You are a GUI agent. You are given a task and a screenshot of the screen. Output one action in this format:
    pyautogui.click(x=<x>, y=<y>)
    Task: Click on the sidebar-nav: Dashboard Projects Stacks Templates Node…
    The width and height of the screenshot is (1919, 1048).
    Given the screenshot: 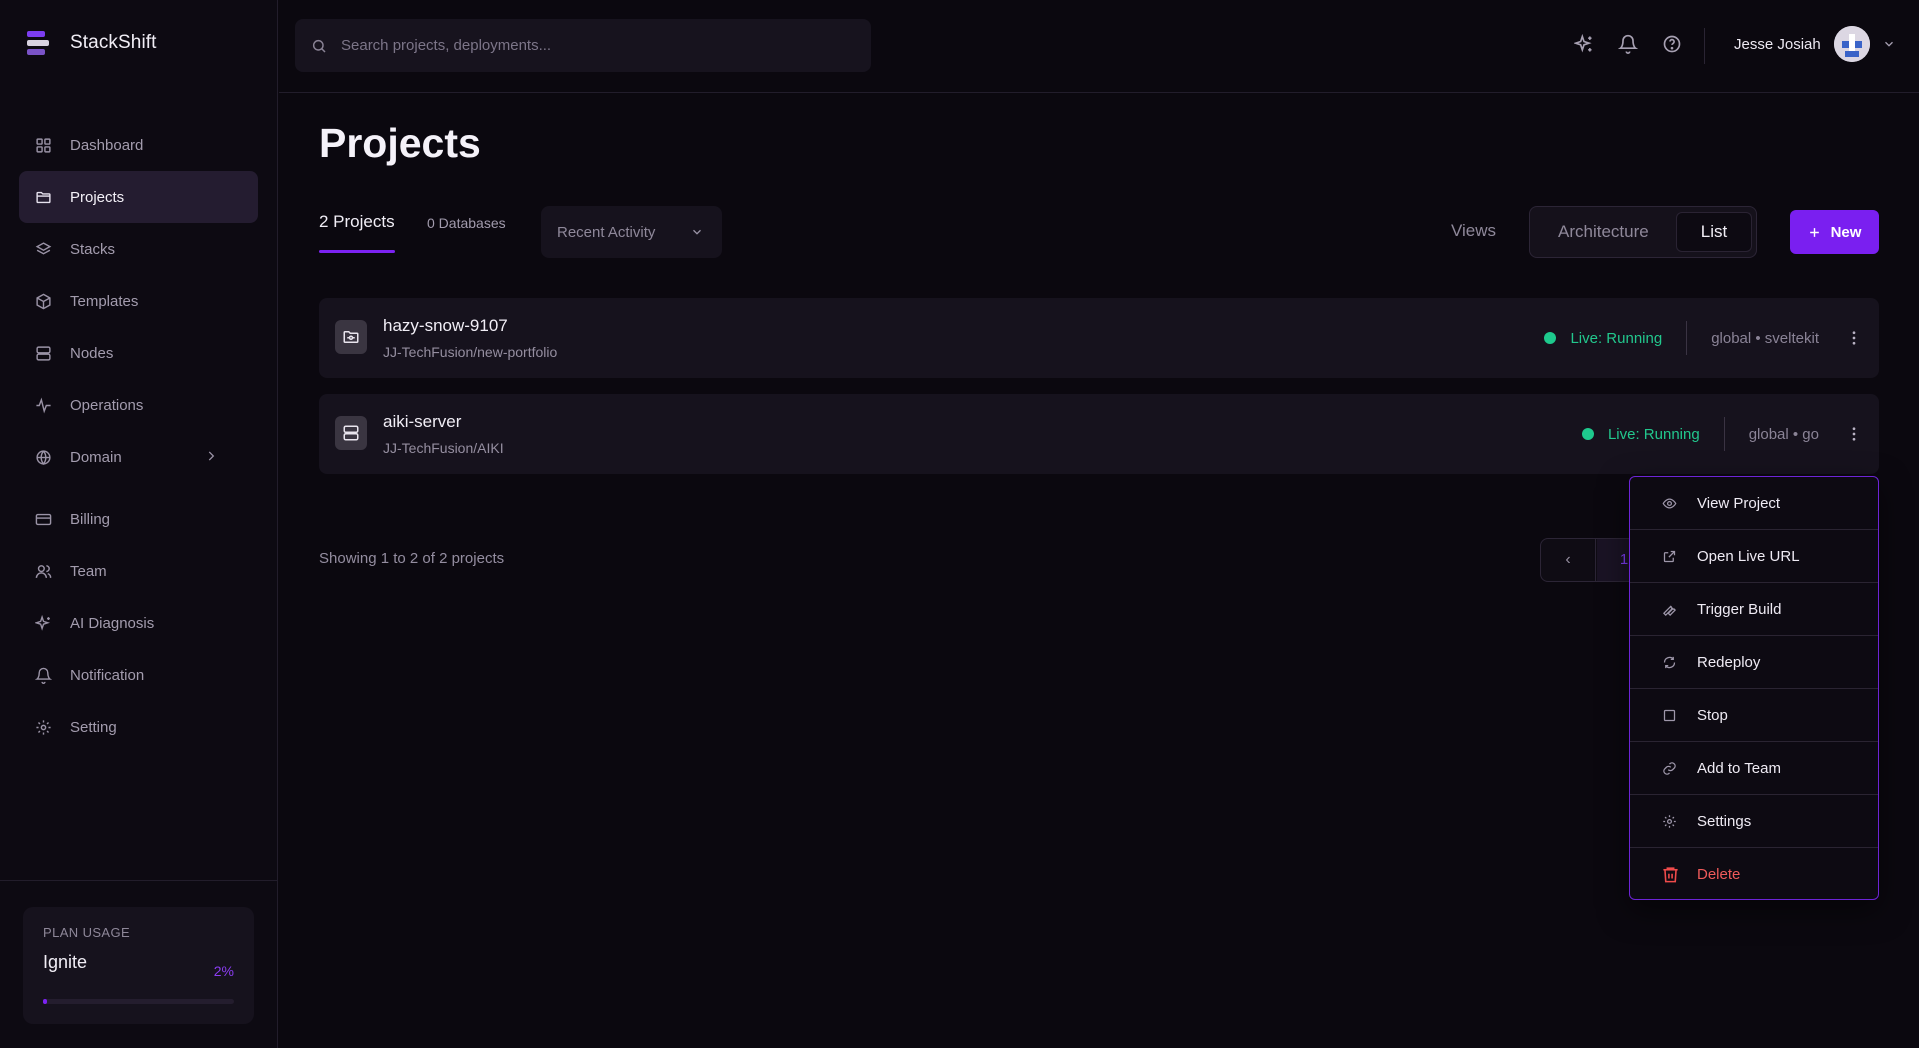 What is the action you would take?
    pyautogui.click(x=138, y=436)
    